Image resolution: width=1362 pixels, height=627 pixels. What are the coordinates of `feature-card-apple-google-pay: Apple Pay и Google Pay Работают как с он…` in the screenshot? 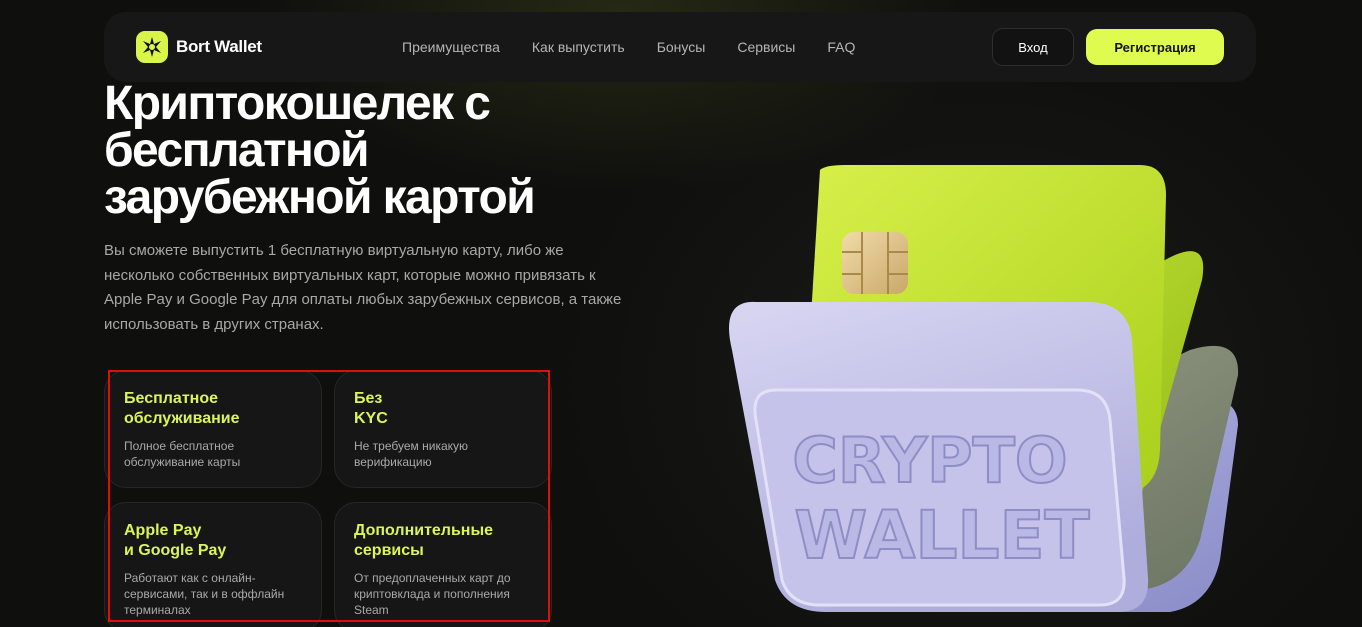 It's located at (213, 564).